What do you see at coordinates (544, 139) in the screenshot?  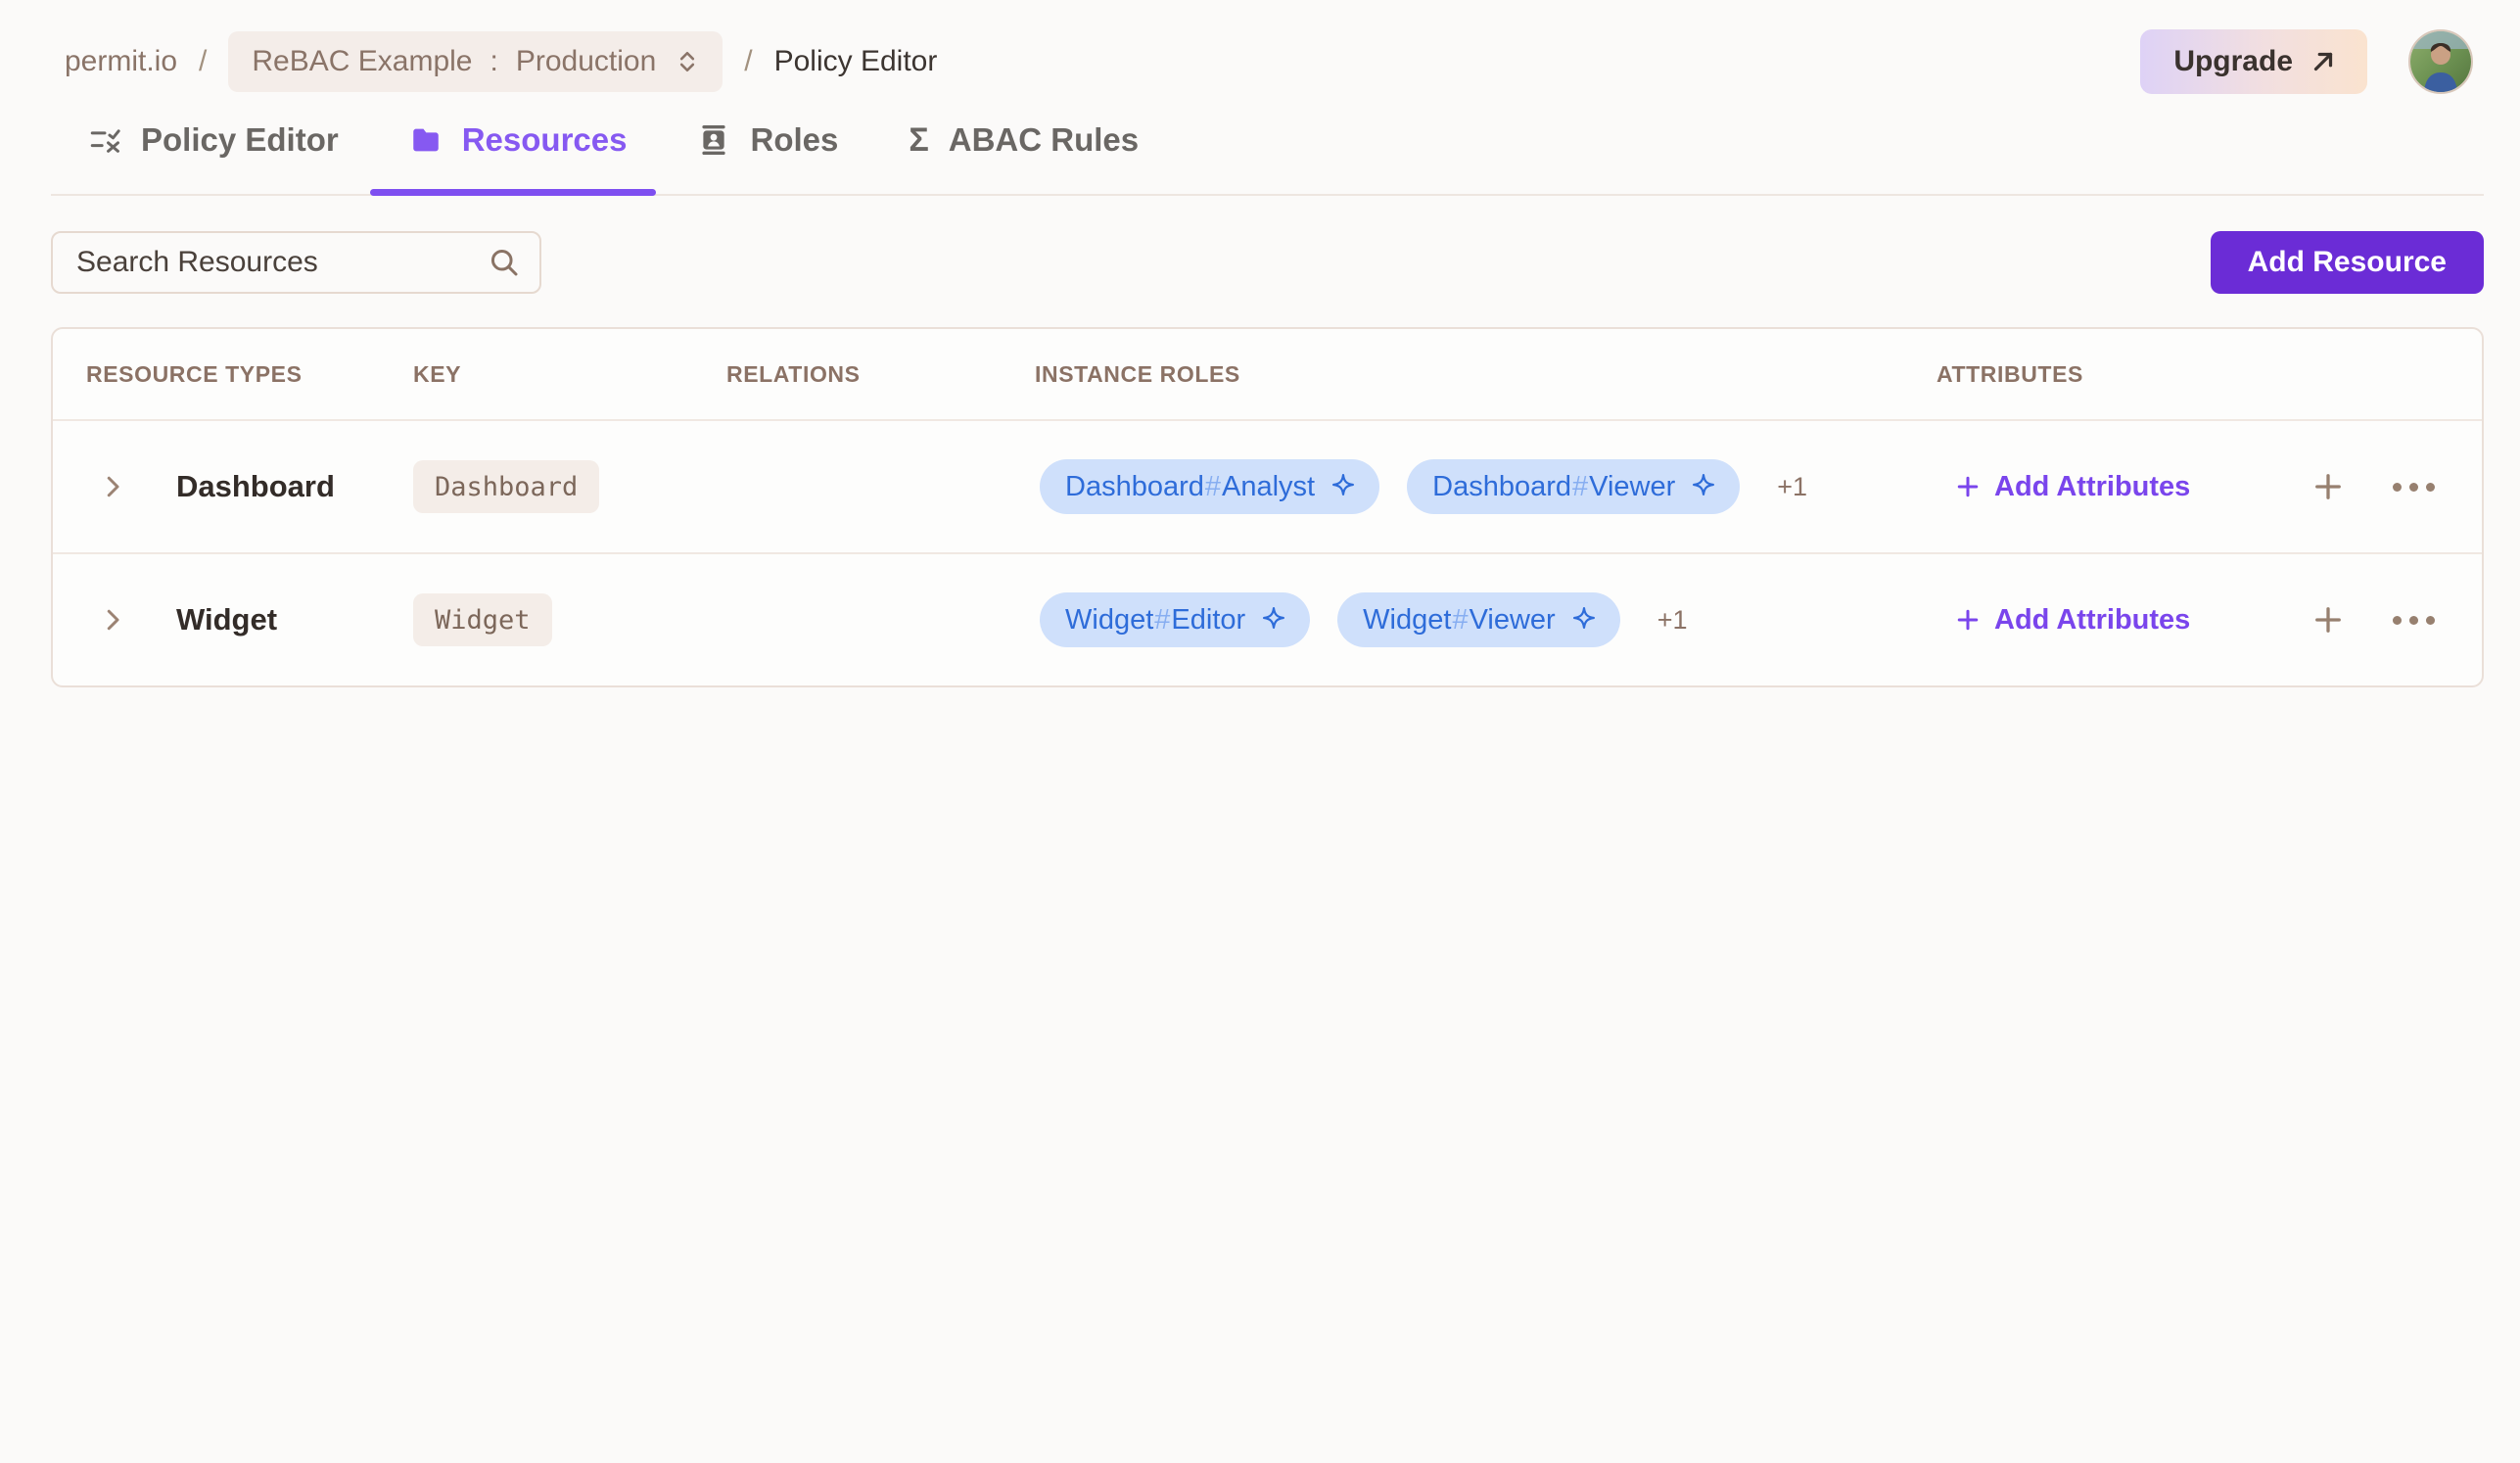 I see `tab-label: Resources` at bounding box center [544, 139].